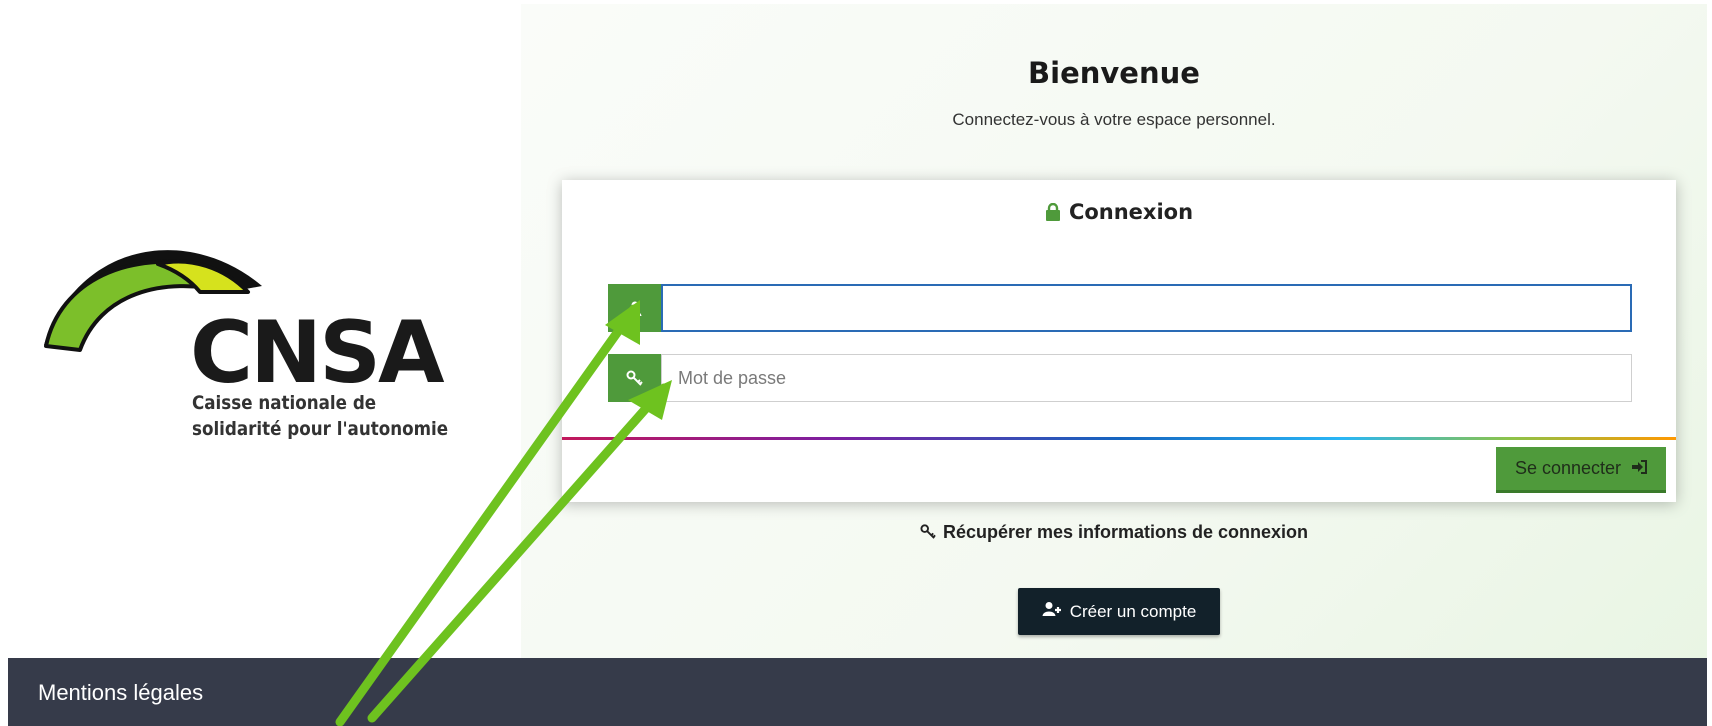 This screenshot has height=726, width=1712. I want to click on lock-icon, so click(1053, 214).